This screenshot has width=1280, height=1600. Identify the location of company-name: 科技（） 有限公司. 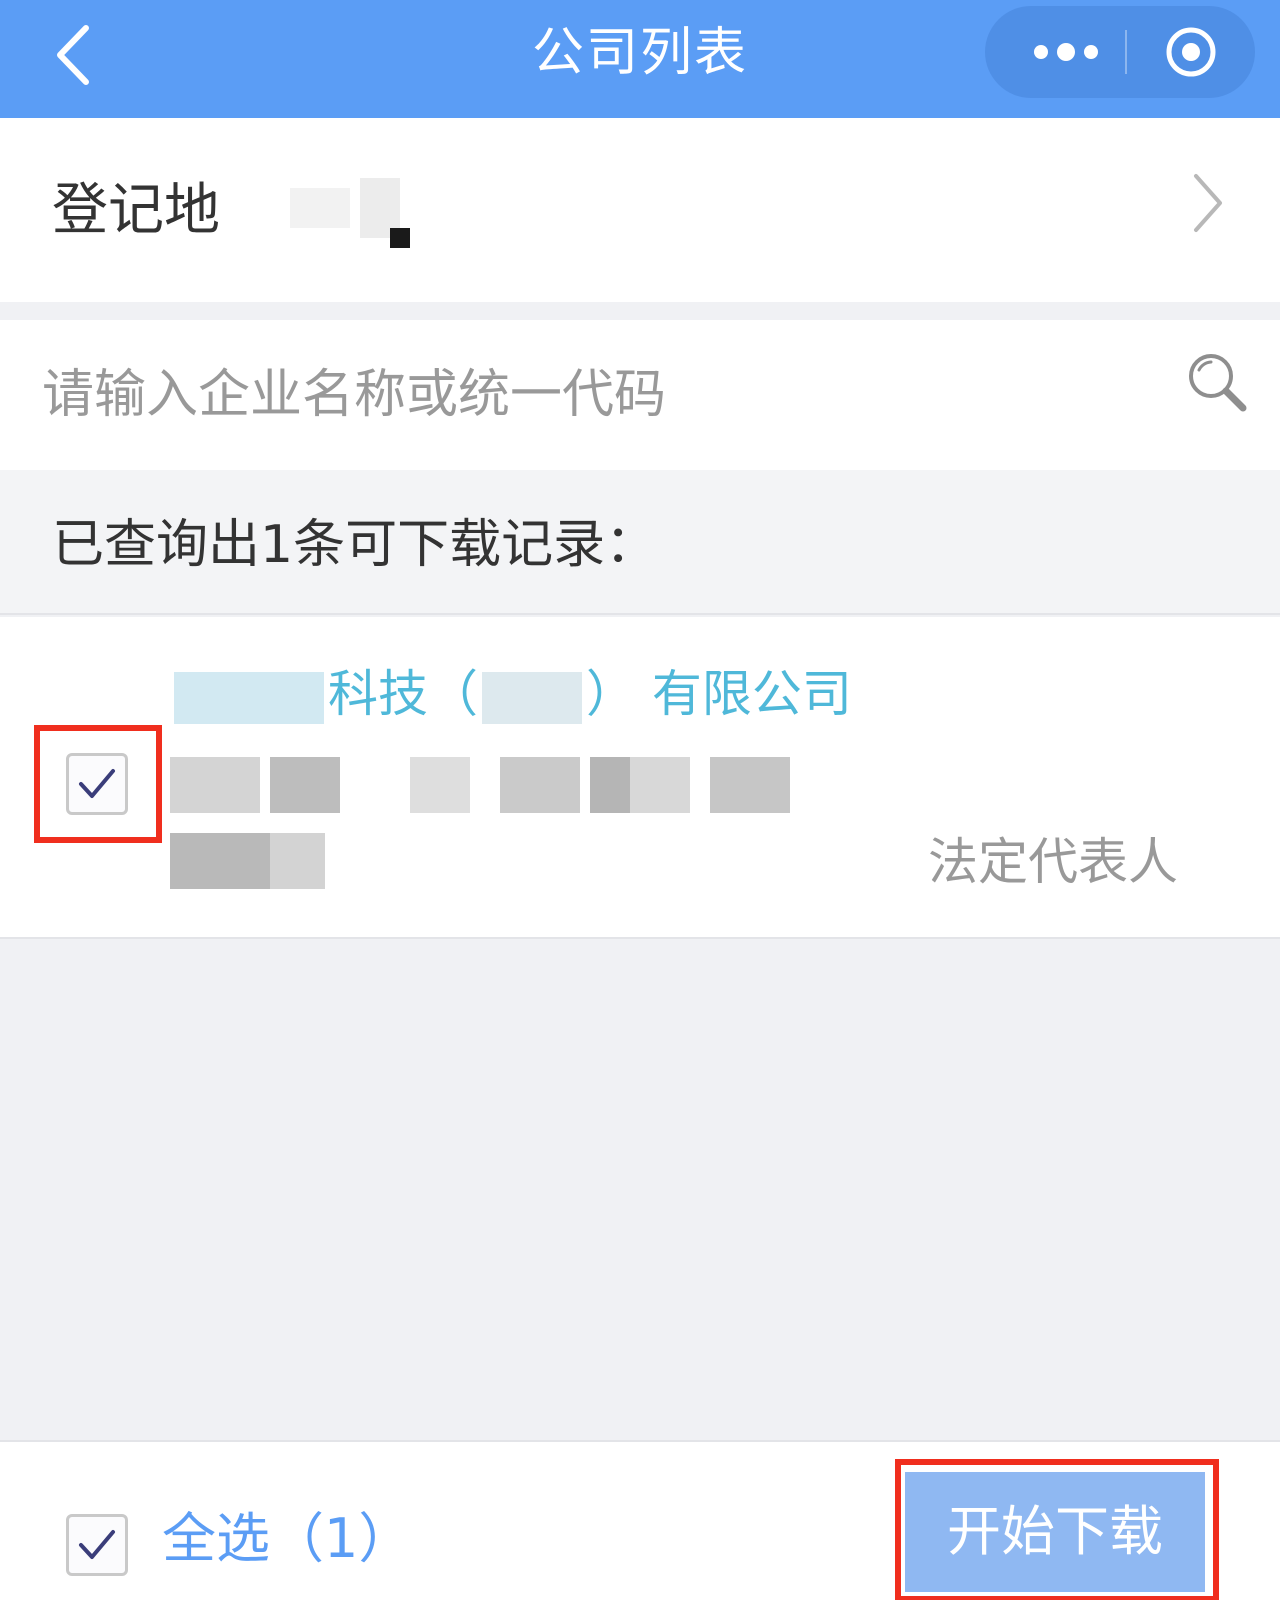
(511, 694).